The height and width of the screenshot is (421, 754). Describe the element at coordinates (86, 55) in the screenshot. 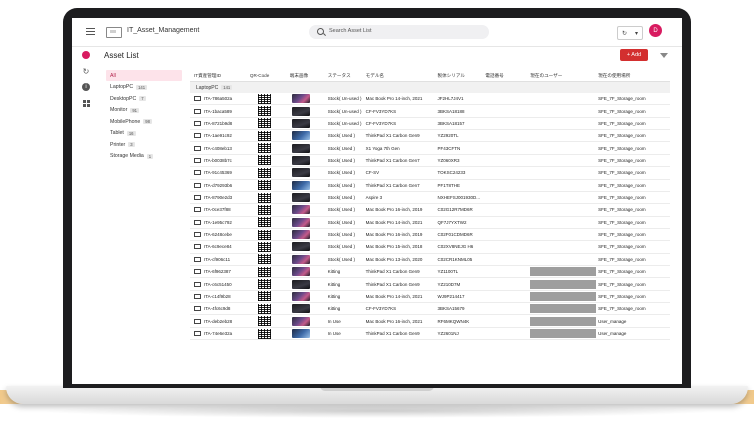

I see `asset-icon` at that location.